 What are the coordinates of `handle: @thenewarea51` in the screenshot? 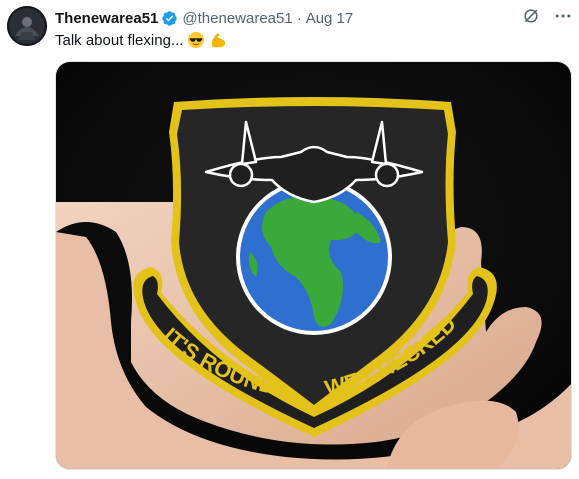 It's located at (237, 18).